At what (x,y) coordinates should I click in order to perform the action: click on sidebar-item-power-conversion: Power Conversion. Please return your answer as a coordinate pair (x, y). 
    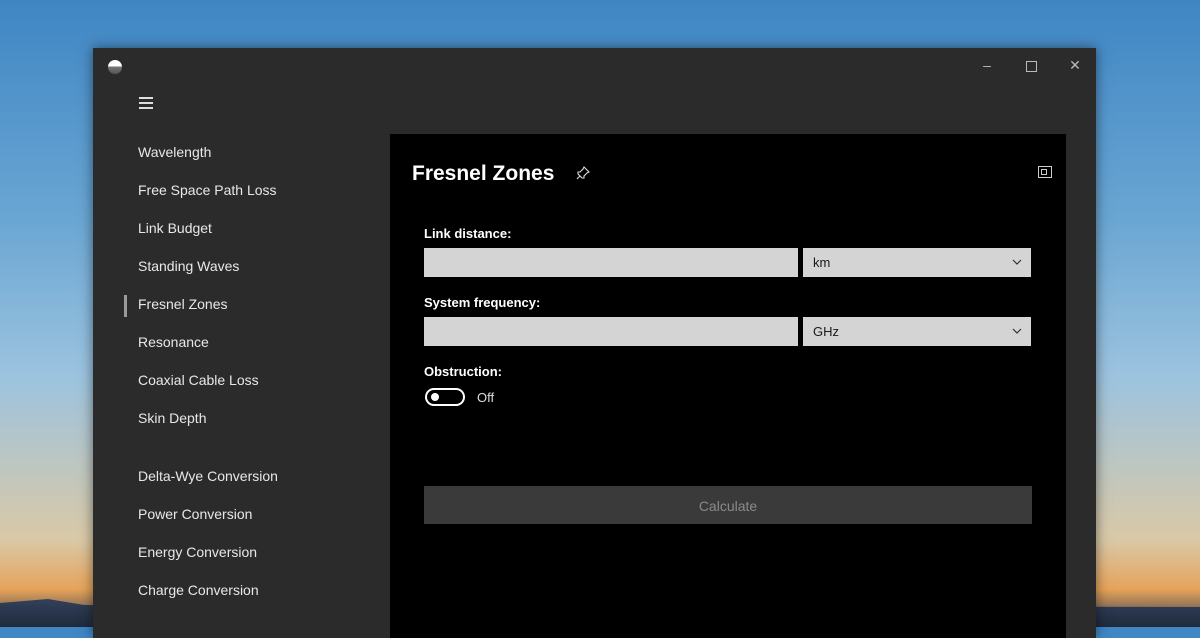
    Looking at the image, I should click on (241, 517).